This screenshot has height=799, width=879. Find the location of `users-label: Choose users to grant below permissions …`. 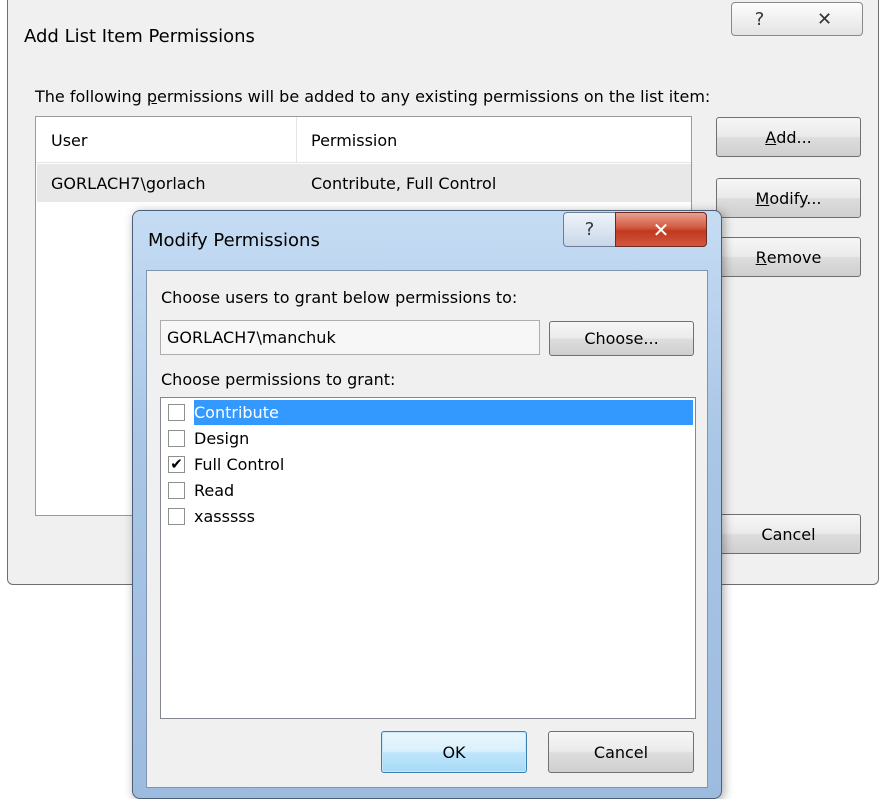

users-label: Choose users to grant below permissions … is located at coordinates (339, 297).